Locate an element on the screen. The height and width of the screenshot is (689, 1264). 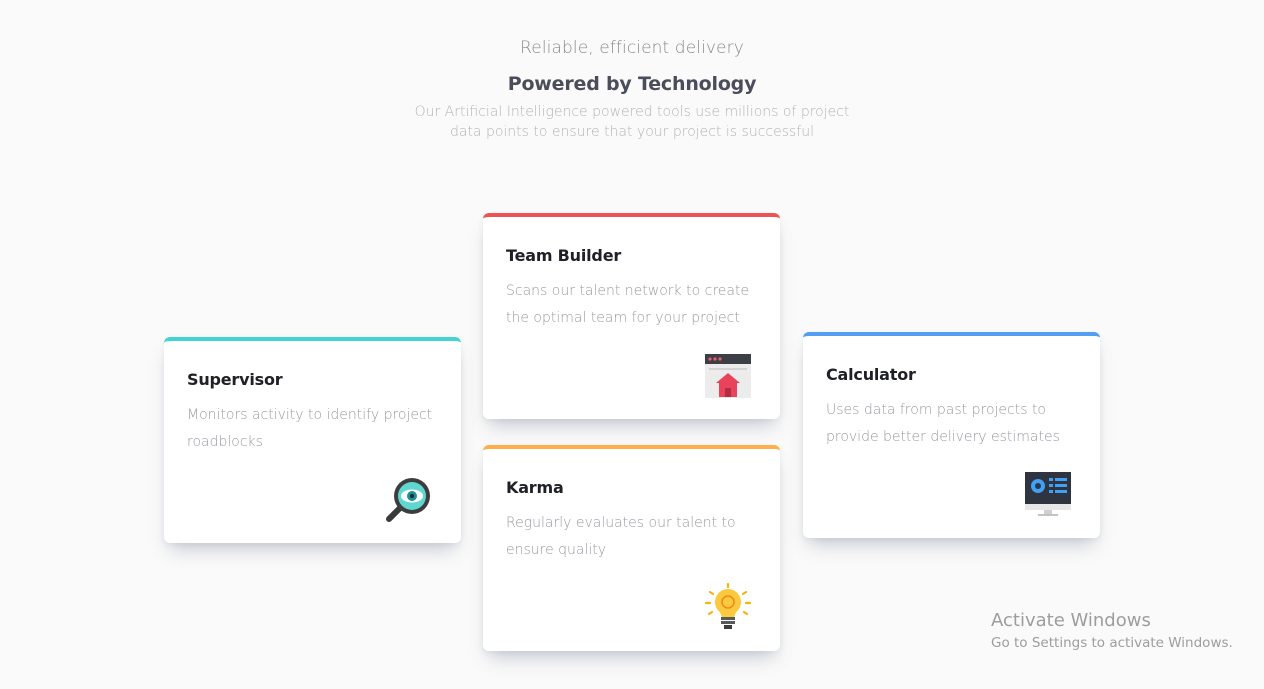
section-title: Powered by Technology is located at coordinates (632, 84).